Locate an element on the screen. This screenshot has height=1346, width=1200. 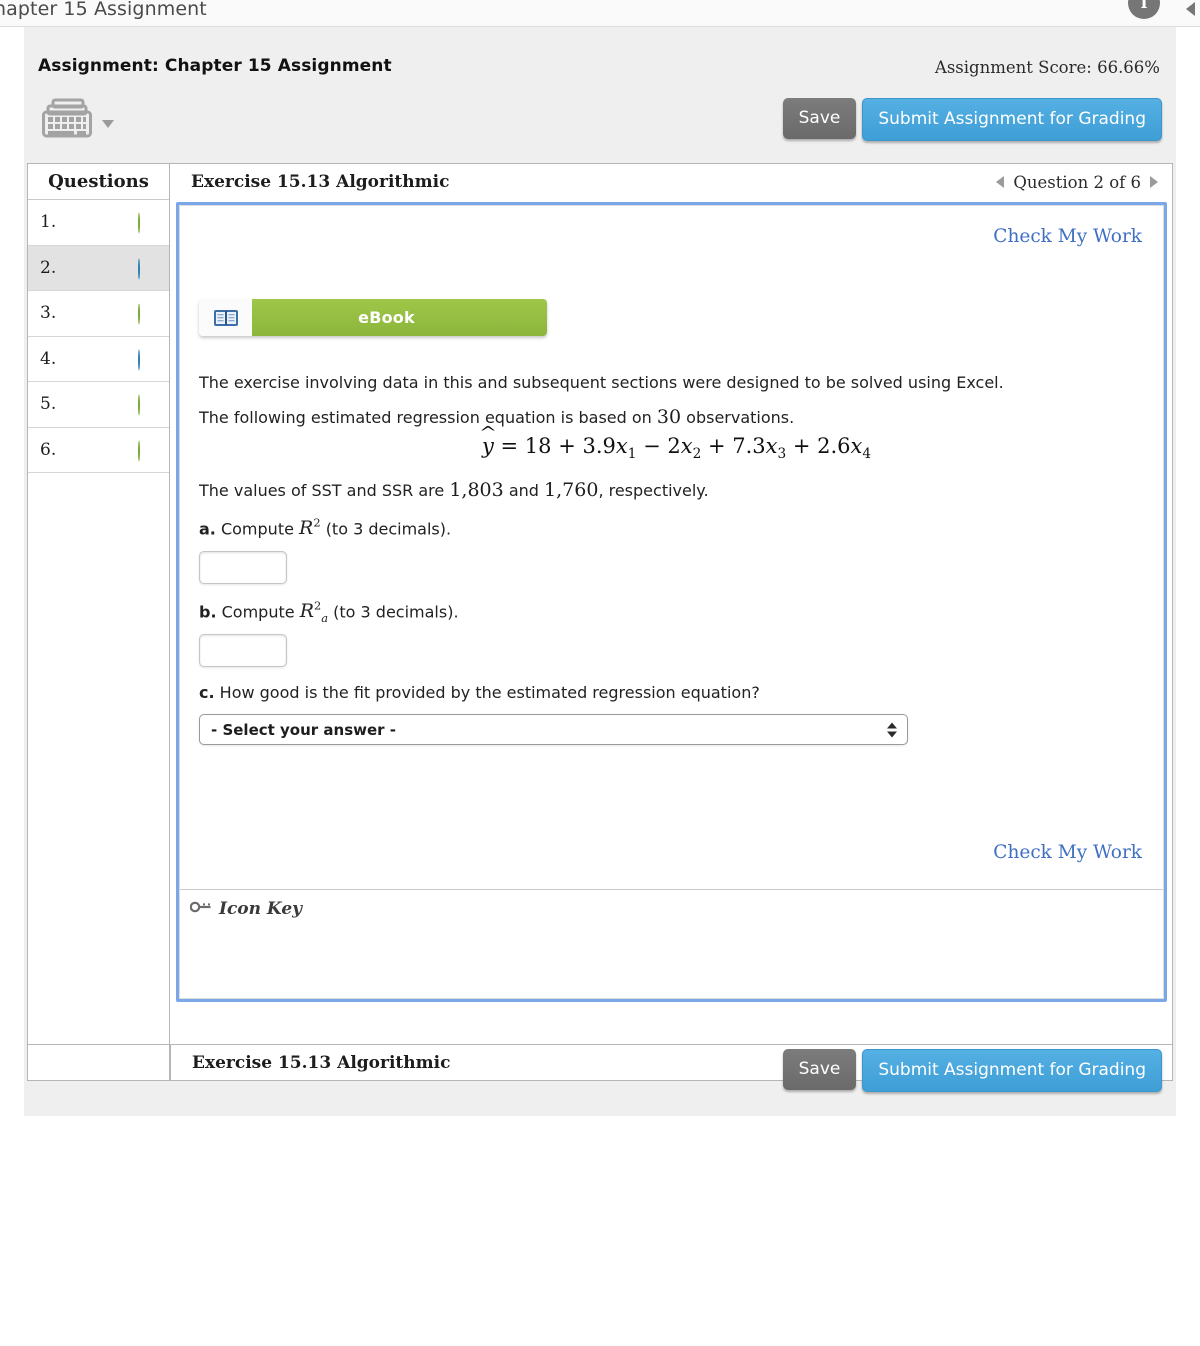
assignment-score: Assignment Score: 66.66% is located at coordinates (1047, 67).